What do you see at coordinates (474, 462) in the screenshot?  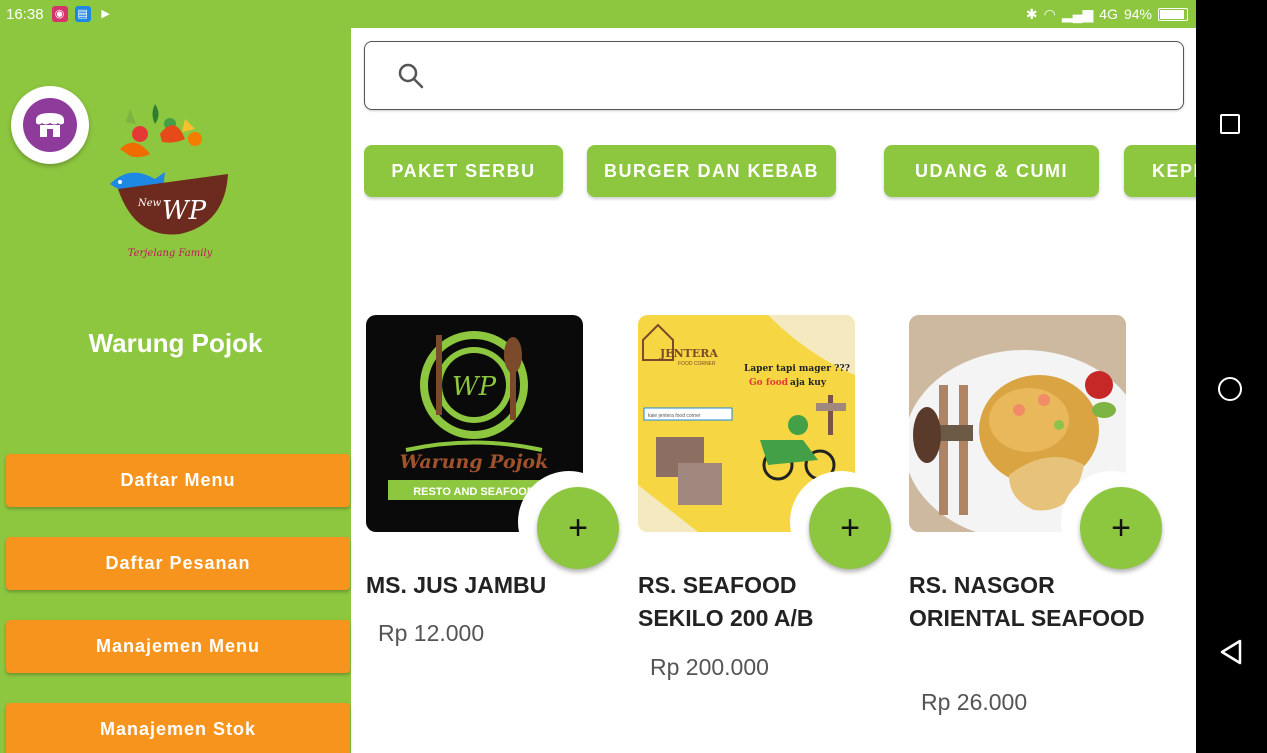 I see `image-brand-text: Warung Pojok` at bounding box center [474, 462].